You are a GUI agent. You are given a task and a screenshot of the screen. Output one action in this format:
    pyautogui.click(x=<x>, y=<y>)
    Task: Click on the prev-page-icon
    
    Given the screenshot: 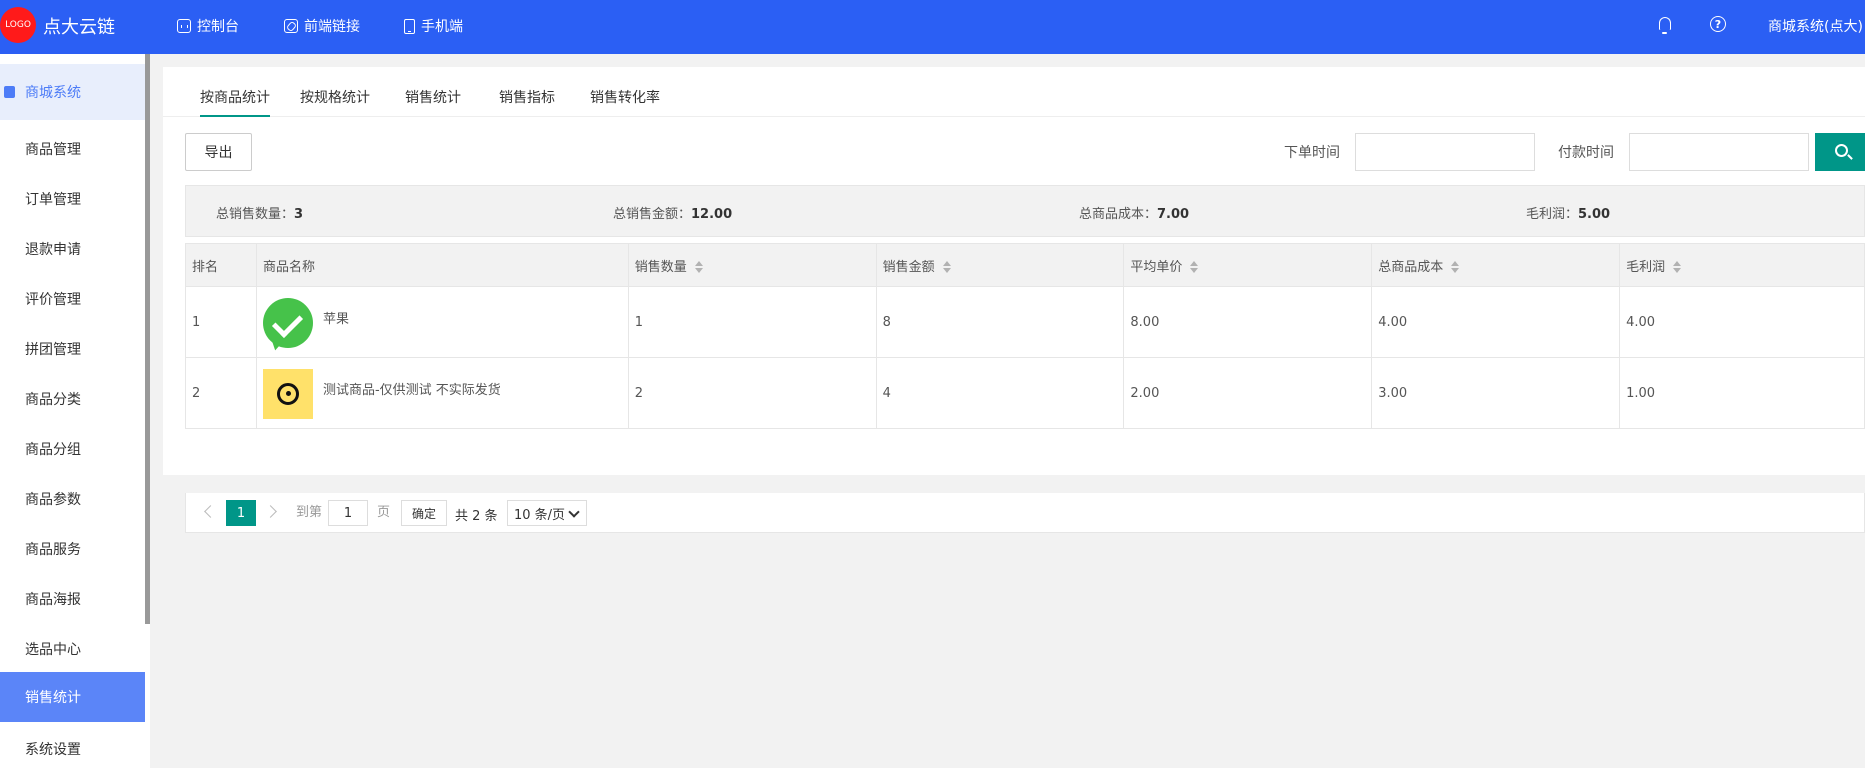 What is the action you would take?
    pyautogui.click(x=210, y=511)
    